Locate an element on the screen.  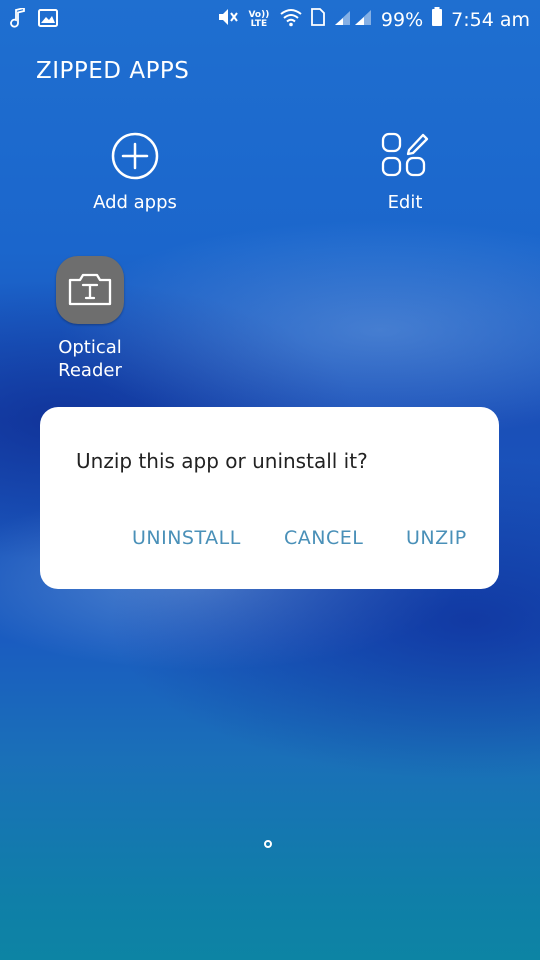
music-note-icon is located at coordinates (18, 19).